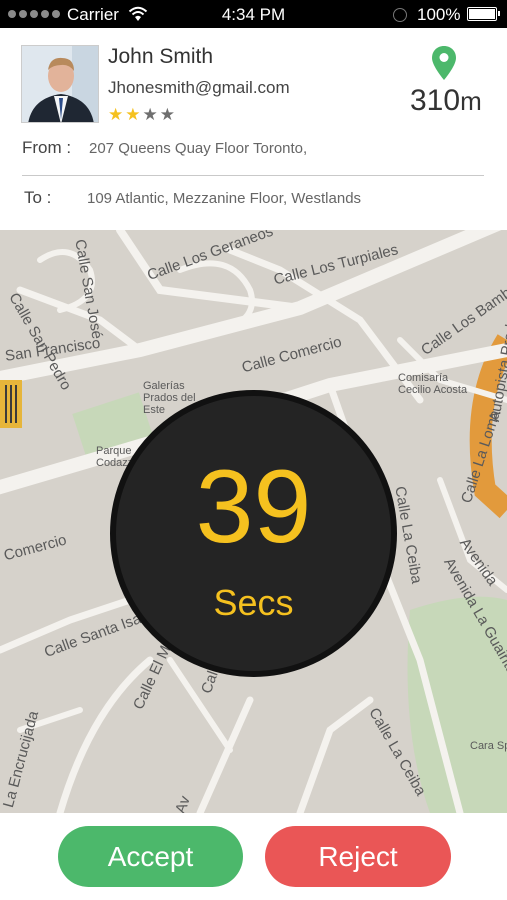 This screenshot has height=900, width=507. What do you see at coordinates (253, 14) in the screenshot?
I see `status-bar: Carrier 4:34 PM 100%` at bounding box center [253, 14].